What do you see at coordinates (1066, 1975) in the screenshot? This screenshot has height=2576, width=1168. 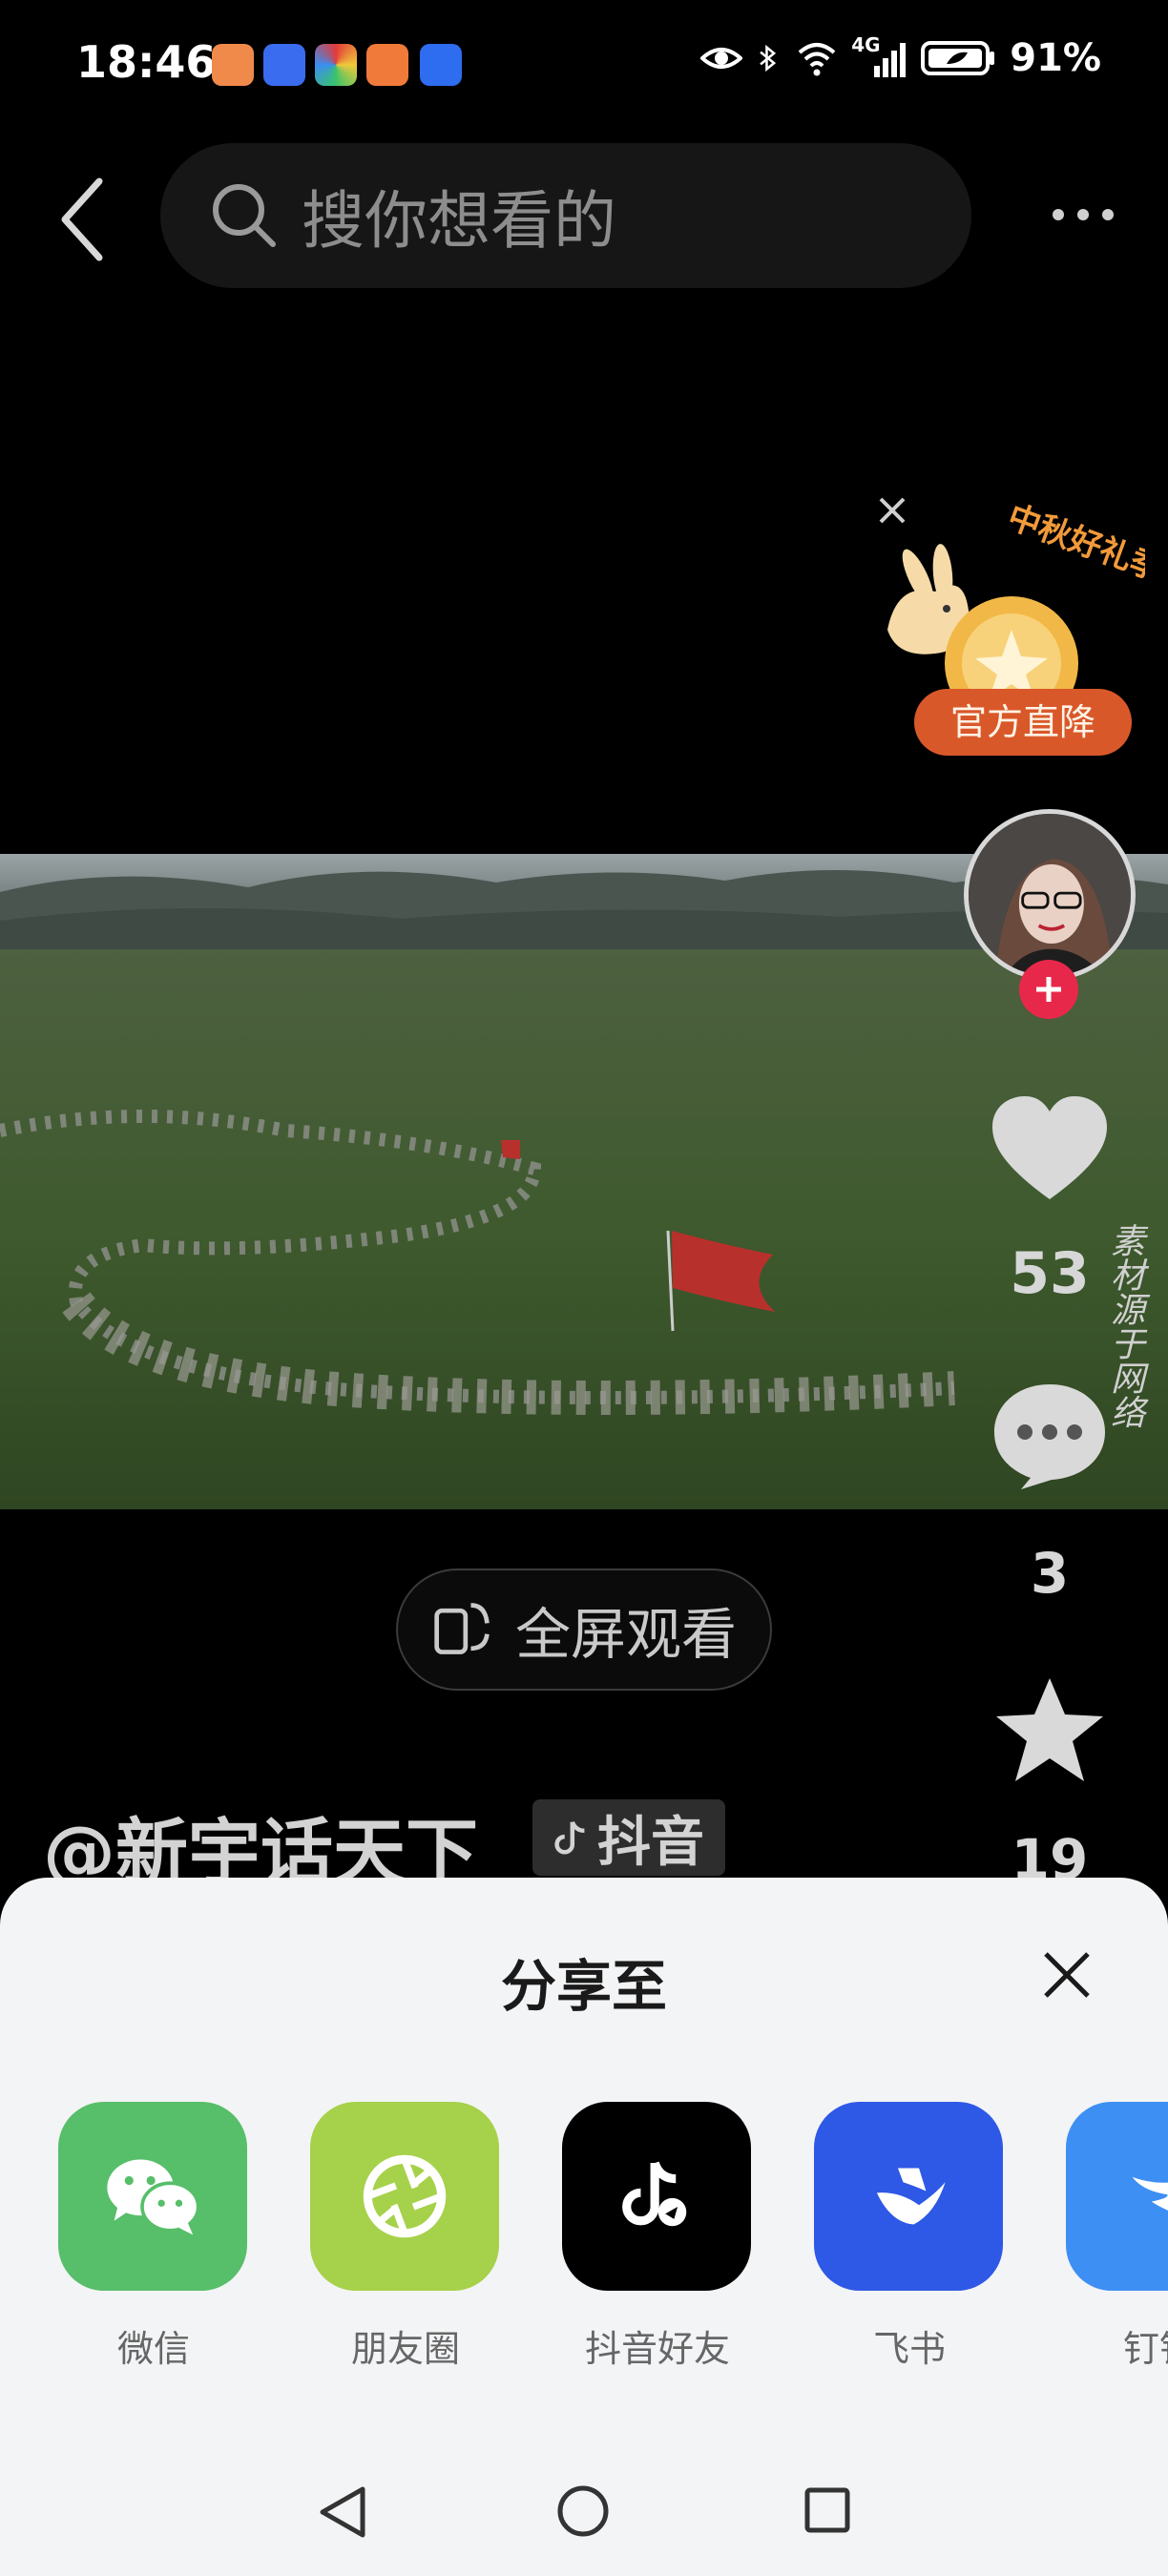 I see `close-icon` at bounding box center [1066, 1975].